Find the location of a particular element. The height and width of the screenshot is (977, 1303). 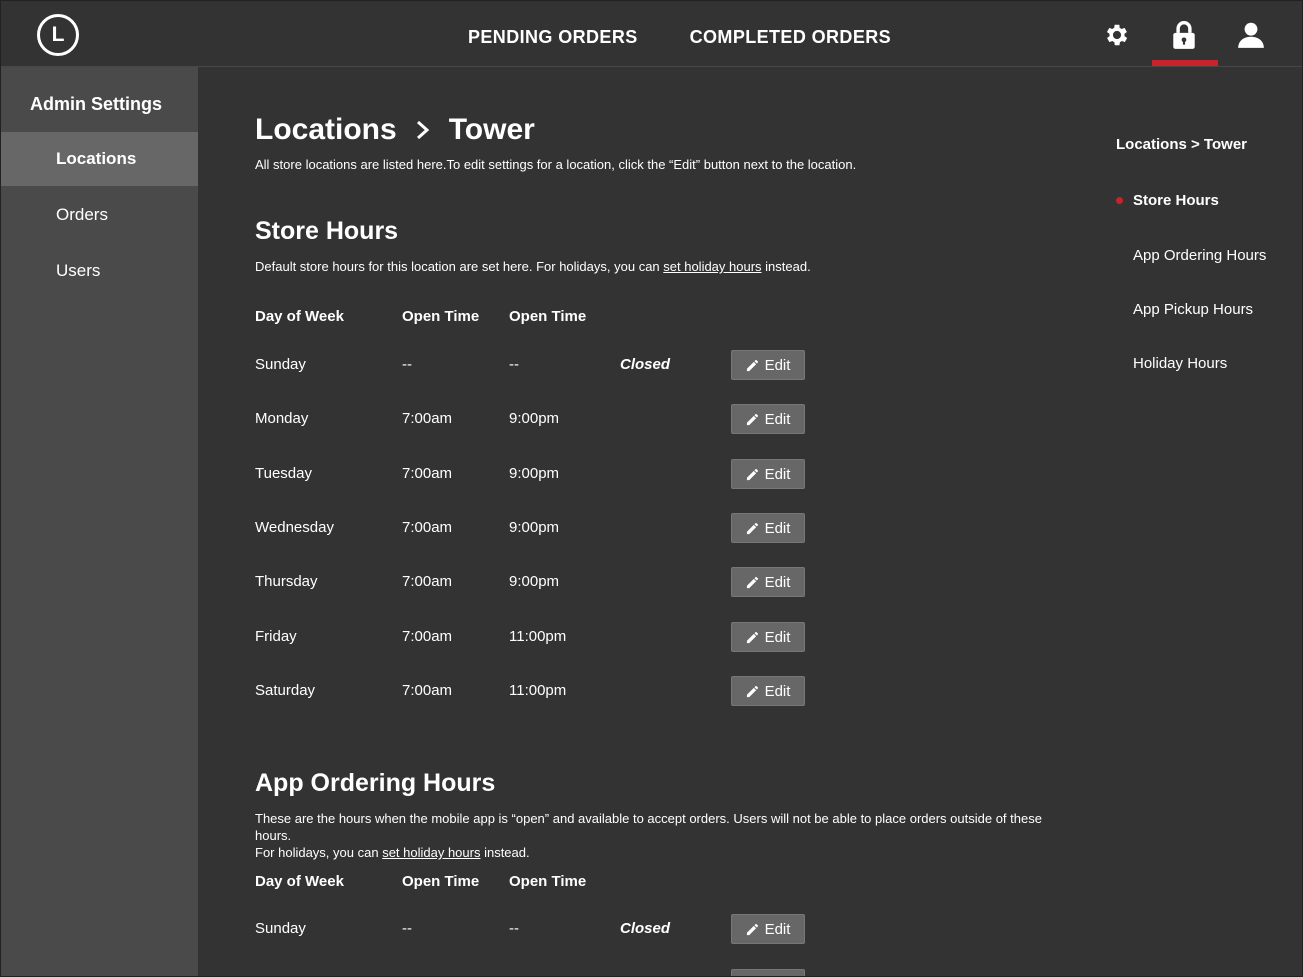

day-cell: Tuesday is located at coordinates (283, 473).